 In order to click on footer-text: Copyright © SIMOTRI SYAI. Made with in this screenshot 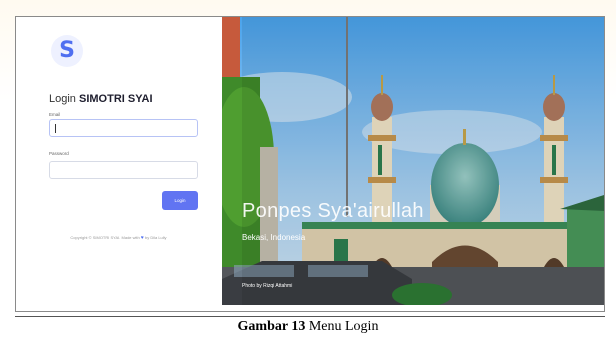, I will do `click(105, 237)`.